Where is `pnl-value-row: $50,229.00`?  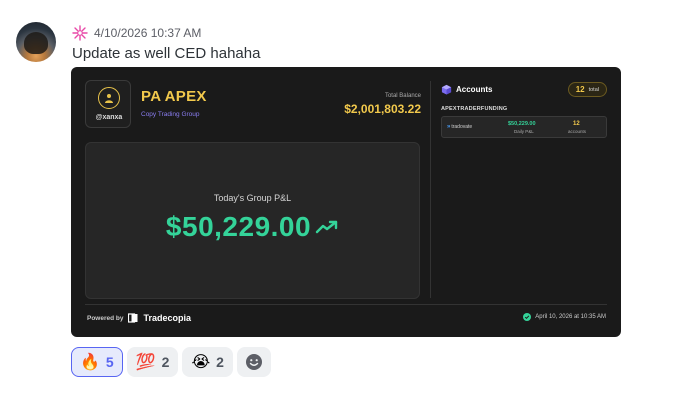
pnl-value-row: $50,229.00 is located at coordinates (252, 227).